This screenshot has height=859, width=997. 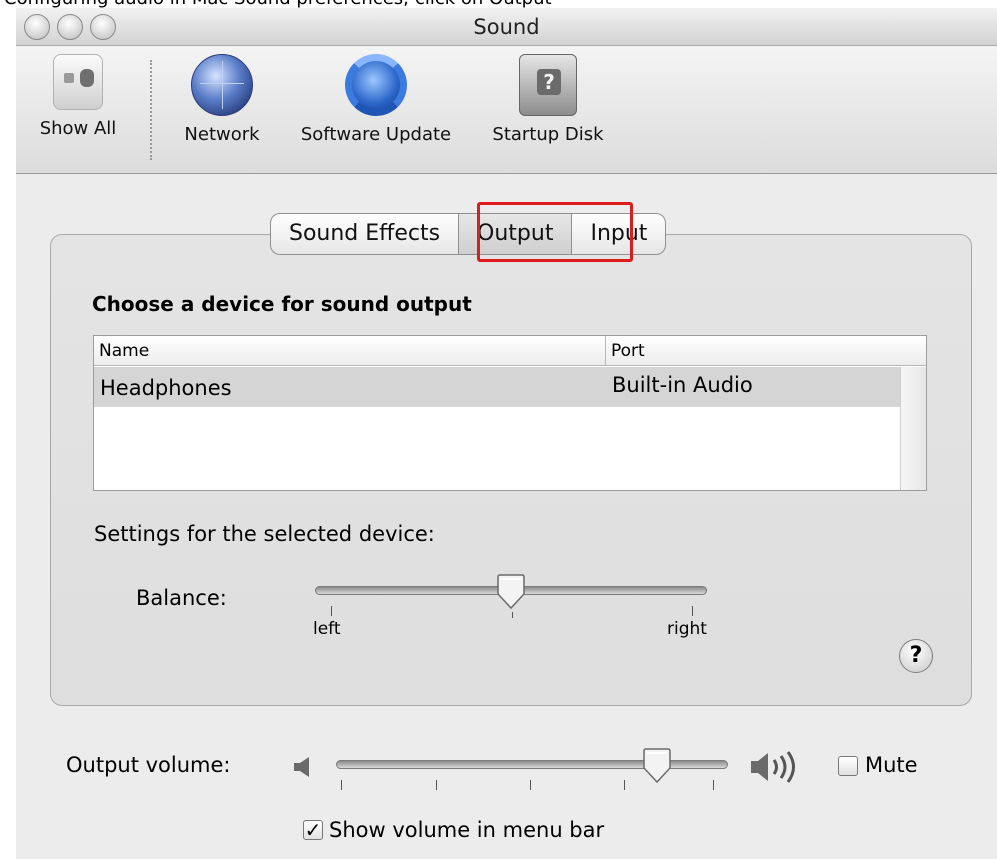 I want to click on help-button: ?, so click(x=916, y=656).